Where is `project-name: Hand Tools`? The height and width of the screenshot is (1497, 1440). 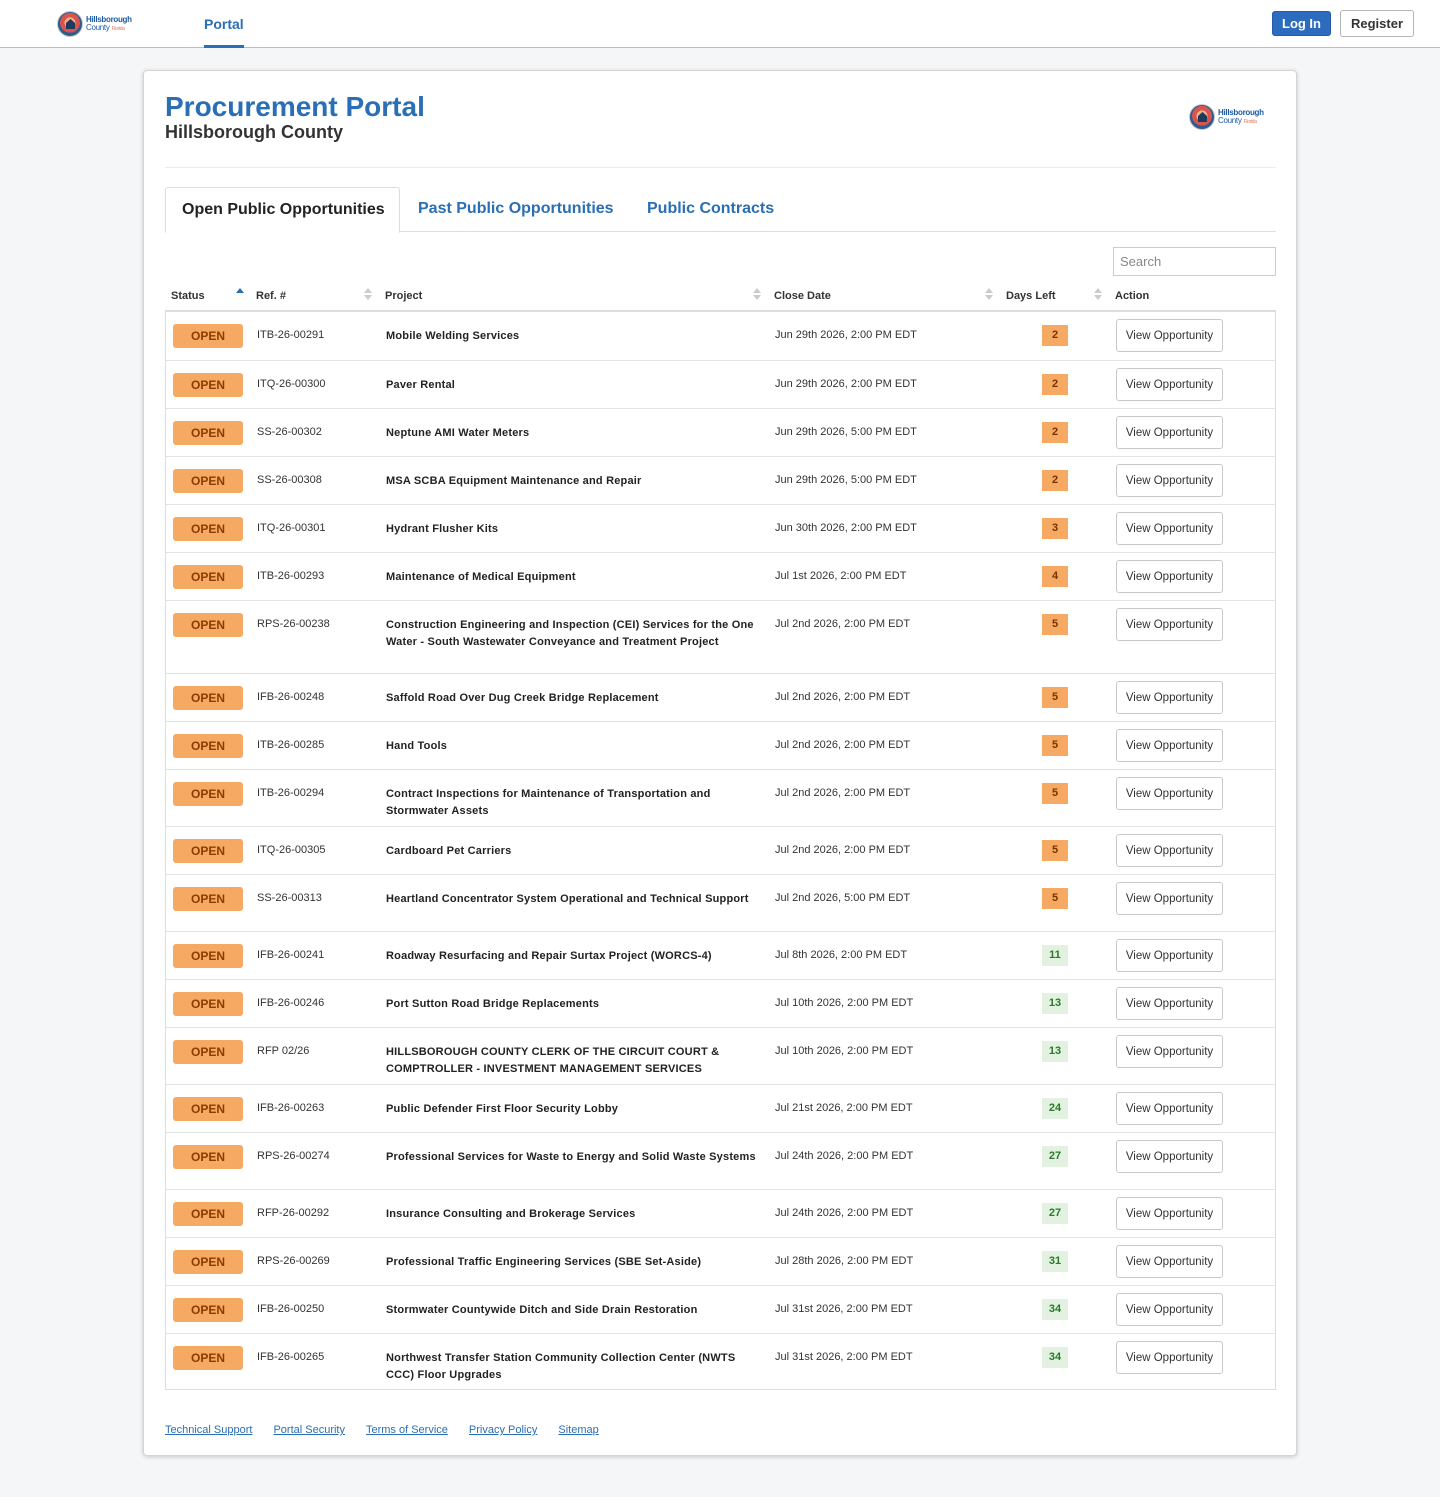
project-name: Hand Tools is located at coordinates (417, 746).